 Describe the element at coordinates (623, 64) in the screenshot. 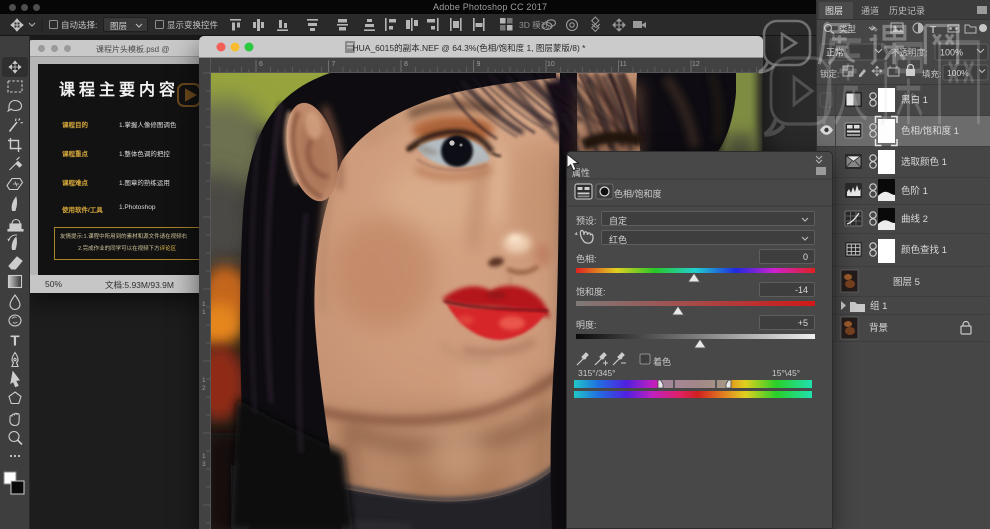

I see `svg-text: 11` at that location.